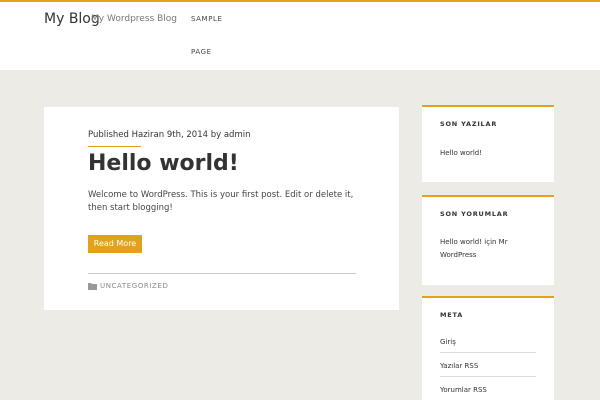  Describe the element at coordinates (114, 146) in the screenshot. I see `meta-rule` at that location.